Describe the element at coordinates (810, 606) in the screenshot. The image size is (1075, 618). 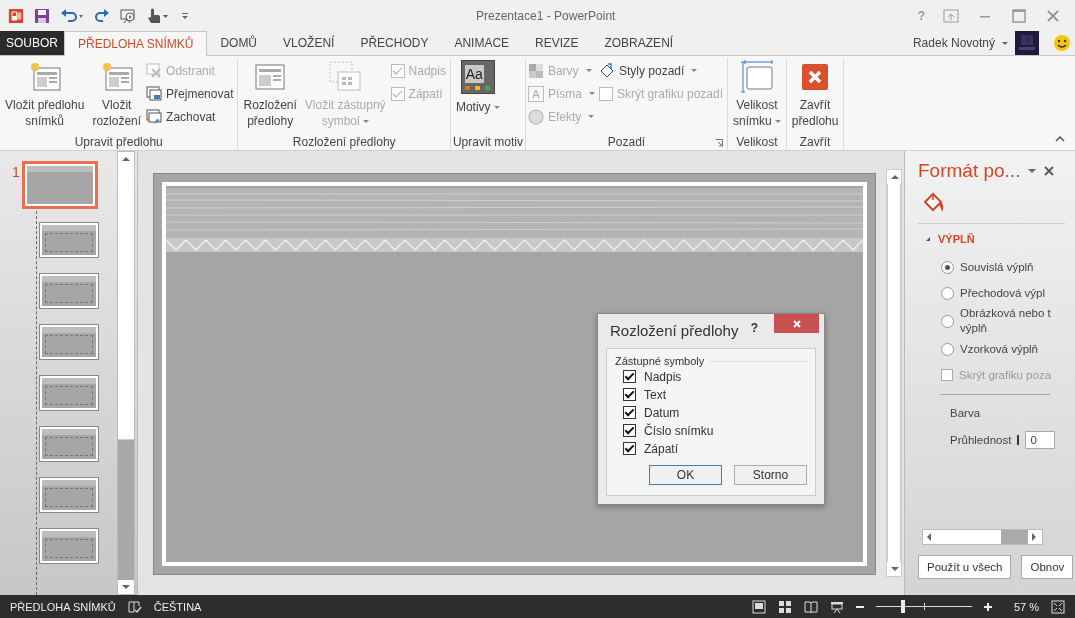
I see `reading-view-icon` at that location.